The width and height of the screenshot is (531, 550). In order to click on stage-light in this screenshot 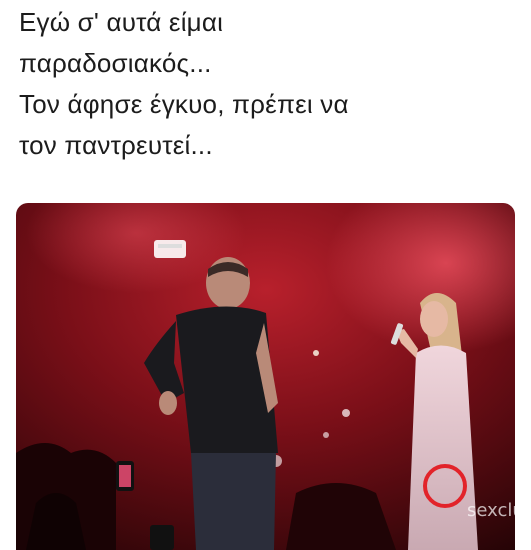, I will do `click(170, 249)`.